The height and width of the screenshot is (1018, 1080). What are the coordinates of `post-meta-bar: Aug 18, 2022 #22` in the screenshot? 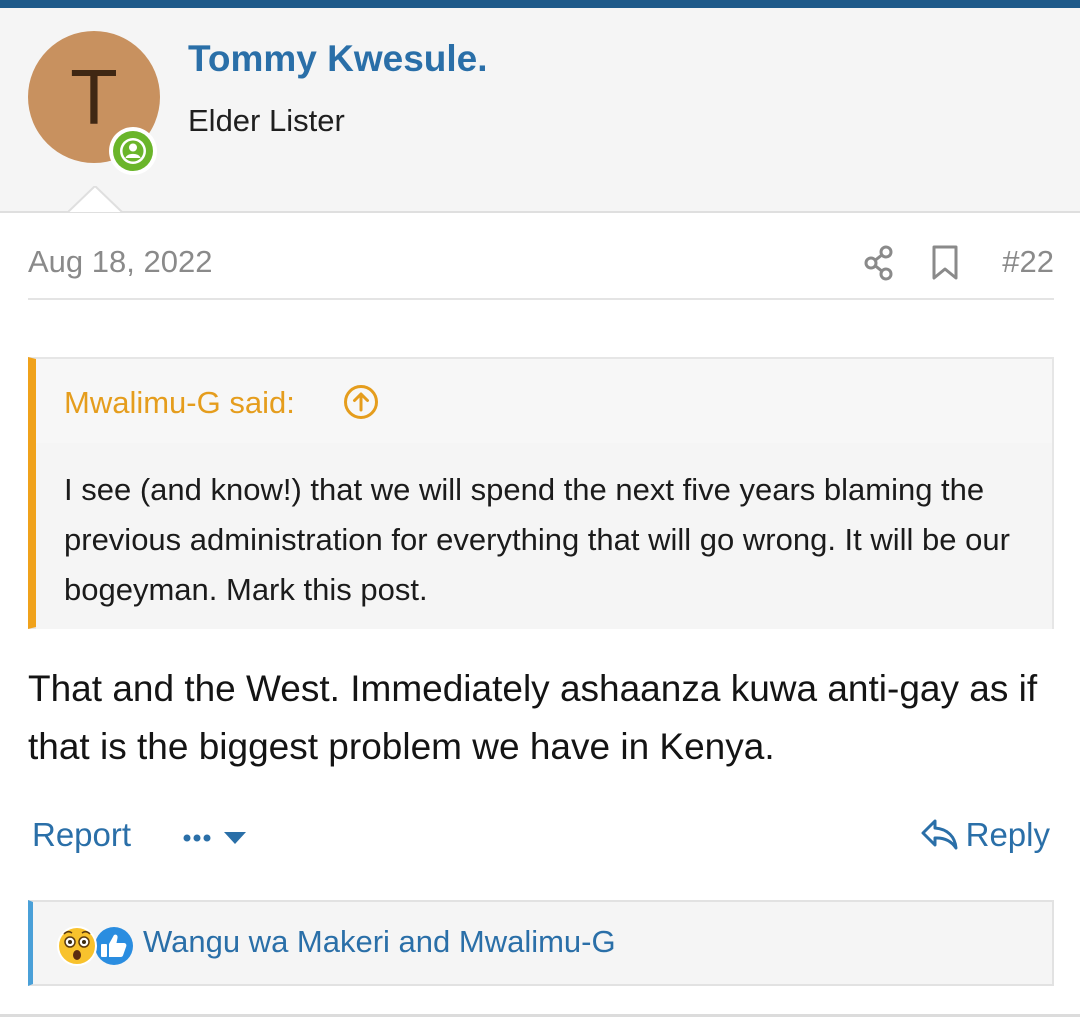 It's located at (541, 270).